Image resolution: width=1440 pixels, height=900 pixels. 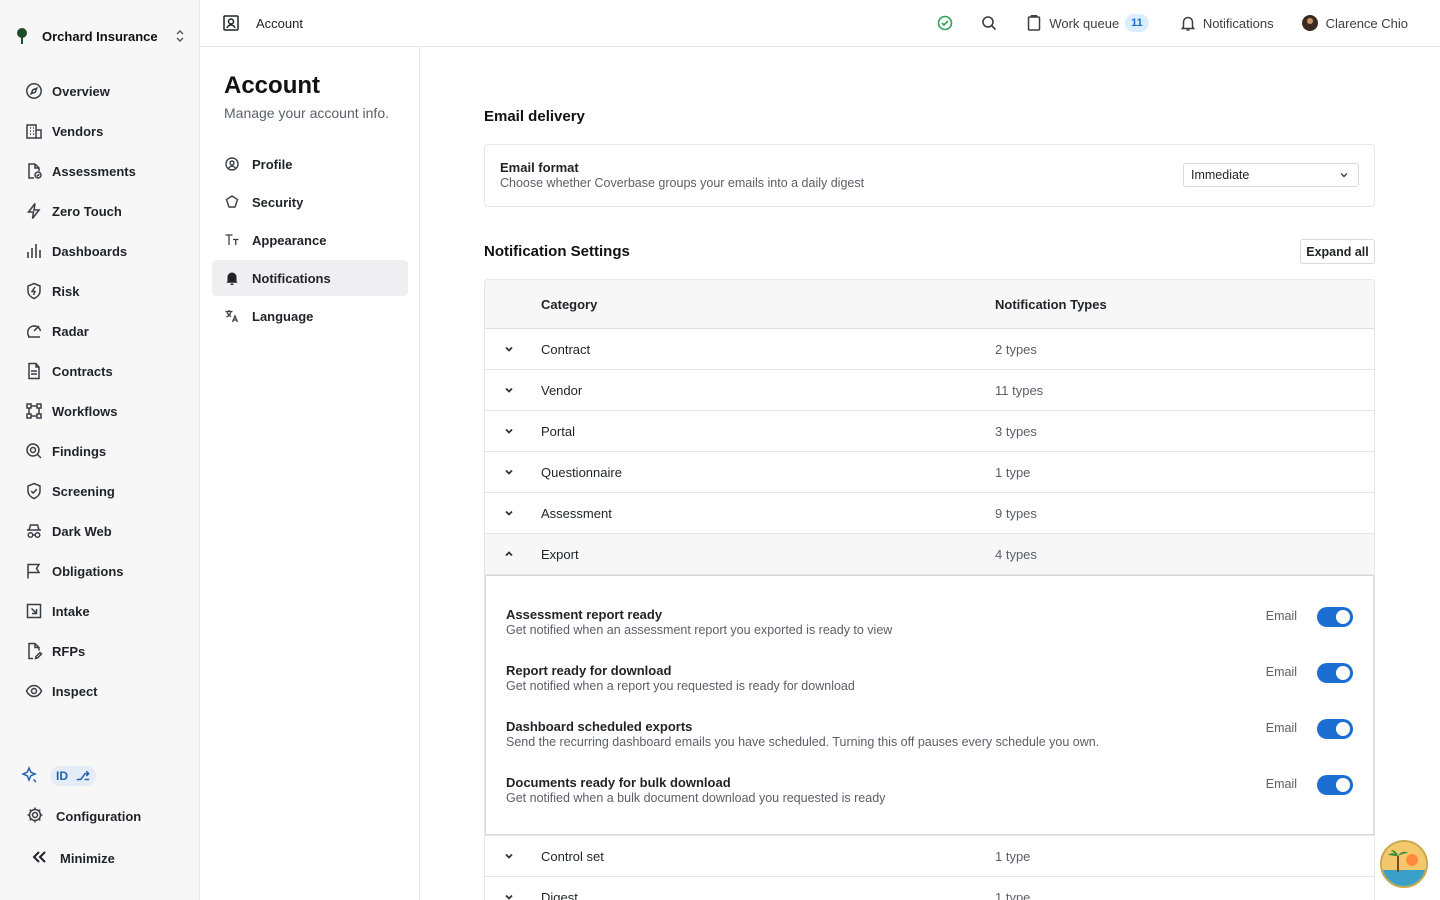 I want to click on nav-label: Findings, so click(x=79, y=451).